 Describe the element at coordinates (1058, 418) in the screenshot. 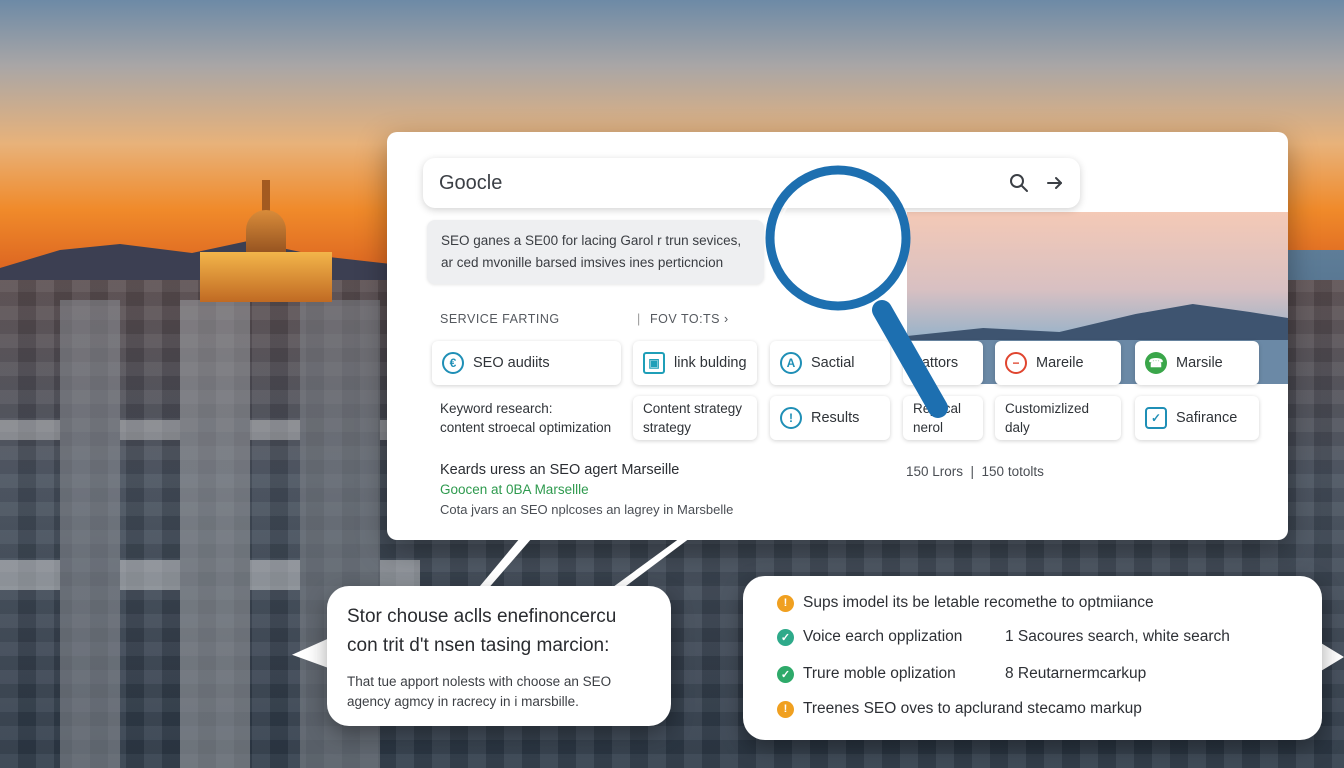

I see `chip-customized: Customizlized daly` at that location.